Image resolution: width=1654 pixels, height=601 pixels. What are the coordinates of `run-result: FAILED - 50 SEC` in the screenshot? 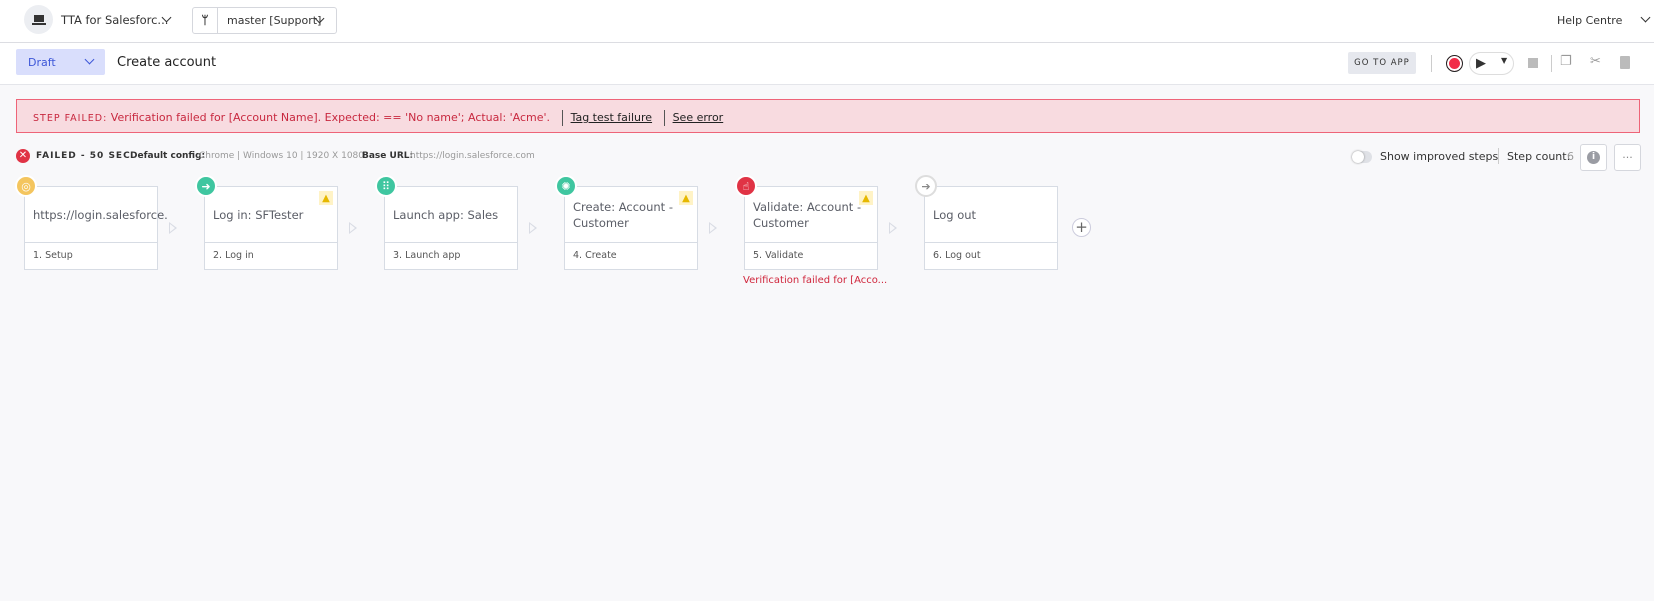 It's located at (83, 156).